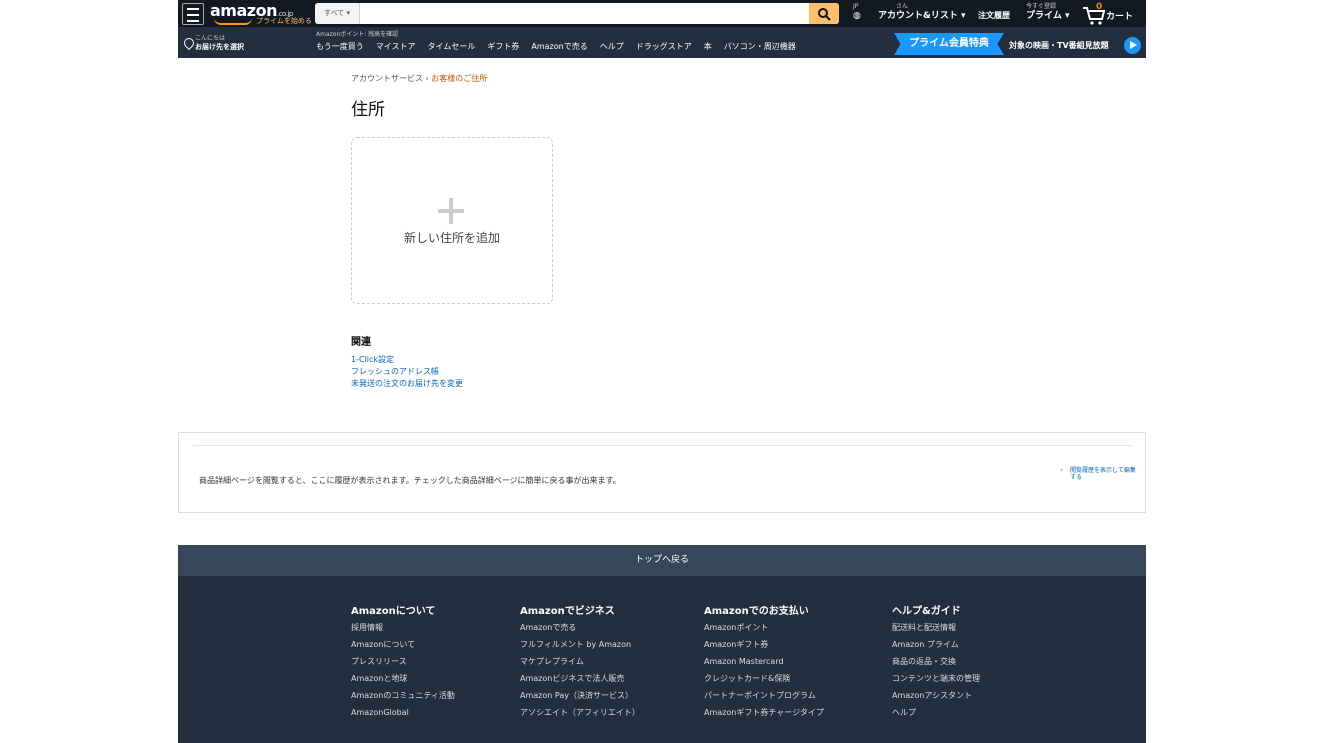 The image size is (1320, 743). I want to click on subnav-item: ドラッグストア, so click(664, 47).